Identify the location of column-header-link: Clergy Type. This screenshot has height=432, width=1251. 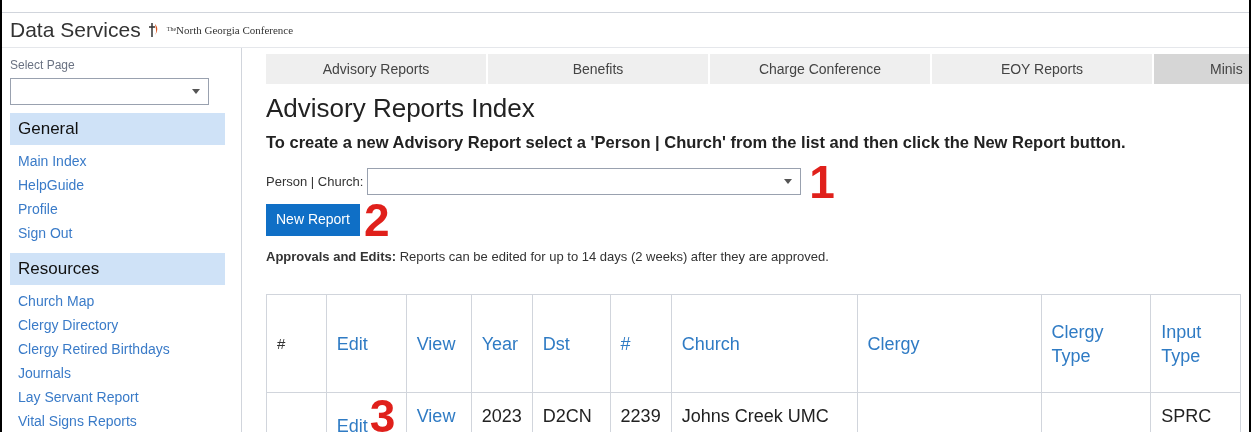
(1096, 343).